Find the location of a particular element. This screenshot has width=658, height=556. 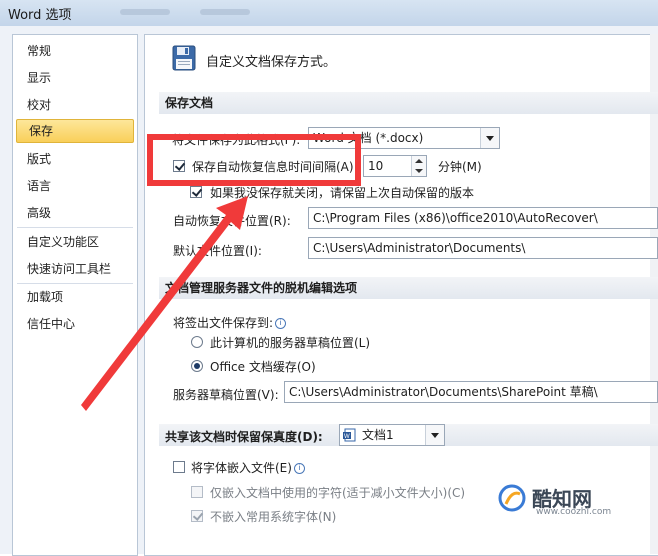

fidelity-label: 共享该文档时保留保真度(D): is located at coordinates (244, 437).